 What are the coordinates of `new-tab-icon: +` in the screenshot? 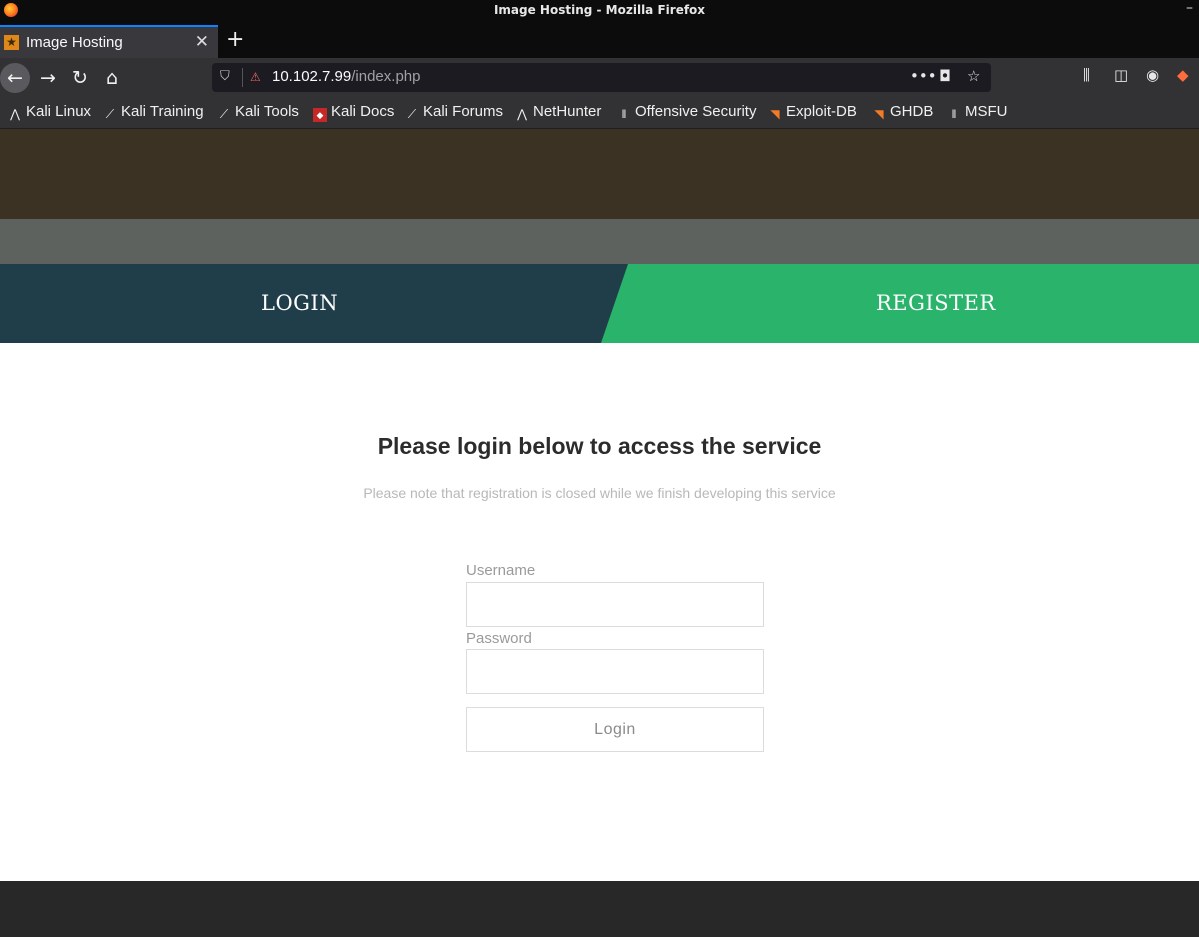 It's located at (235, 39).